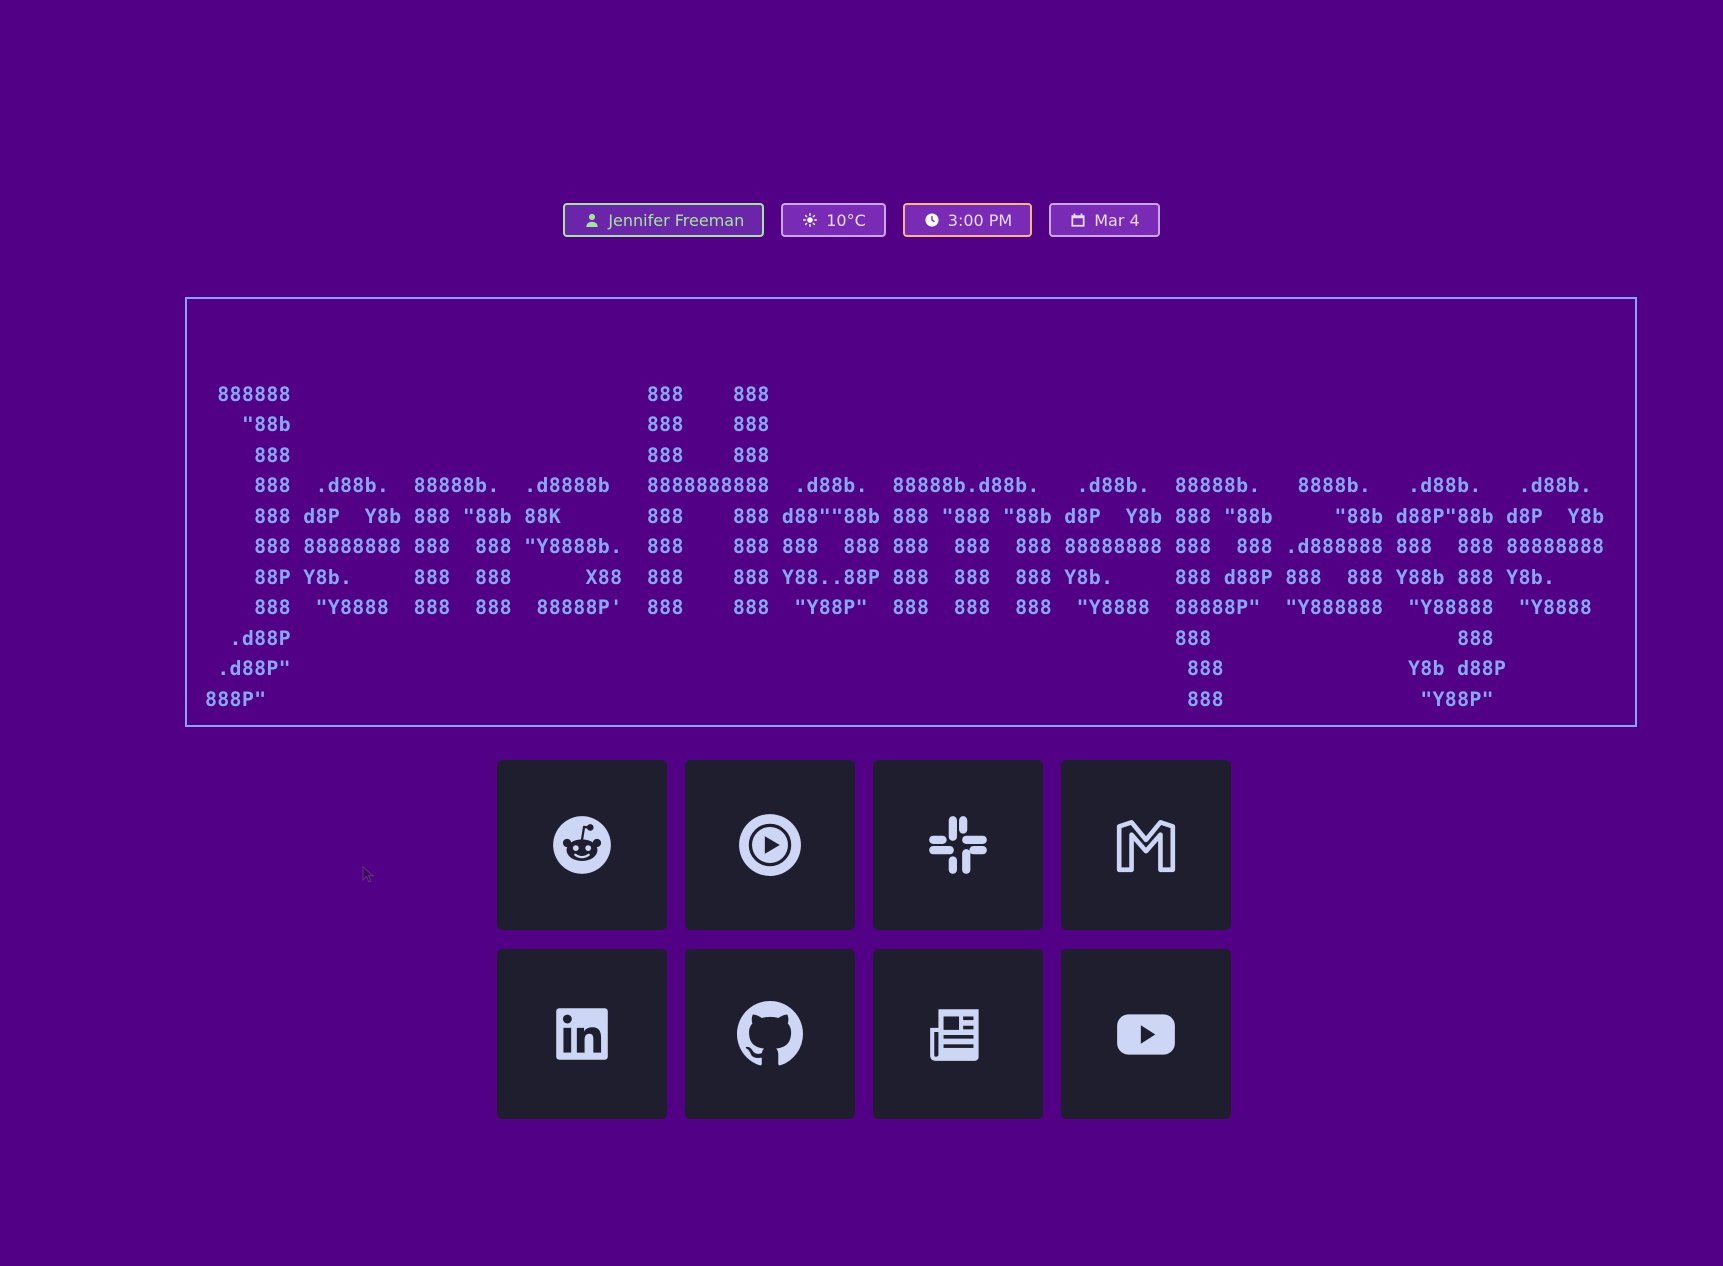 The height and width of the screenshot is (1266, 1723). I want to click on ascii-banner-line: 888888 888 888, so click(487, 394).